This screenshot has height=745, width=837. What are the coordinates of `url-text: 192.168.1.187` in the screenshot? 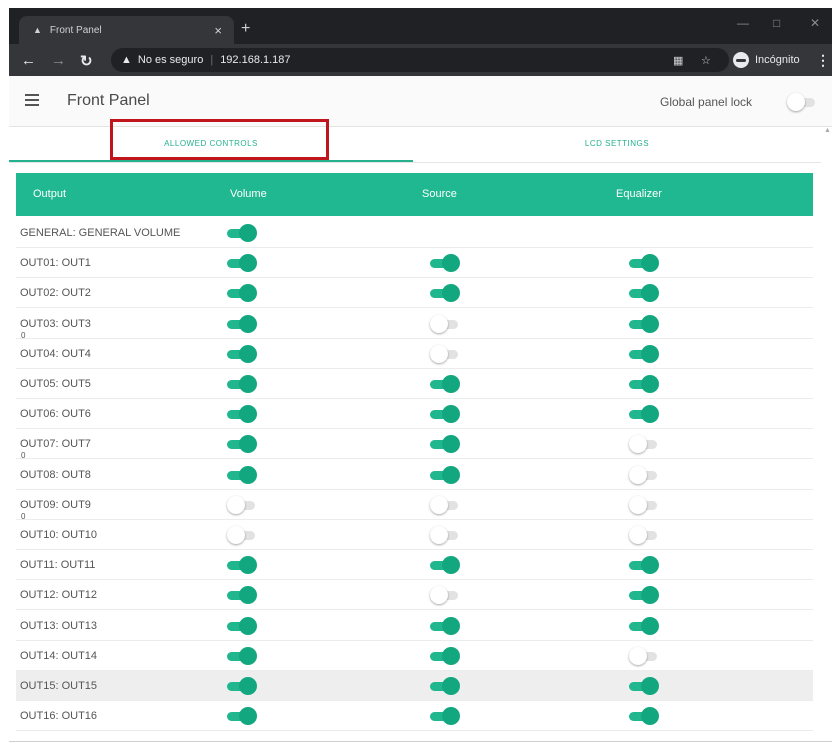 It's located at (255, 60).